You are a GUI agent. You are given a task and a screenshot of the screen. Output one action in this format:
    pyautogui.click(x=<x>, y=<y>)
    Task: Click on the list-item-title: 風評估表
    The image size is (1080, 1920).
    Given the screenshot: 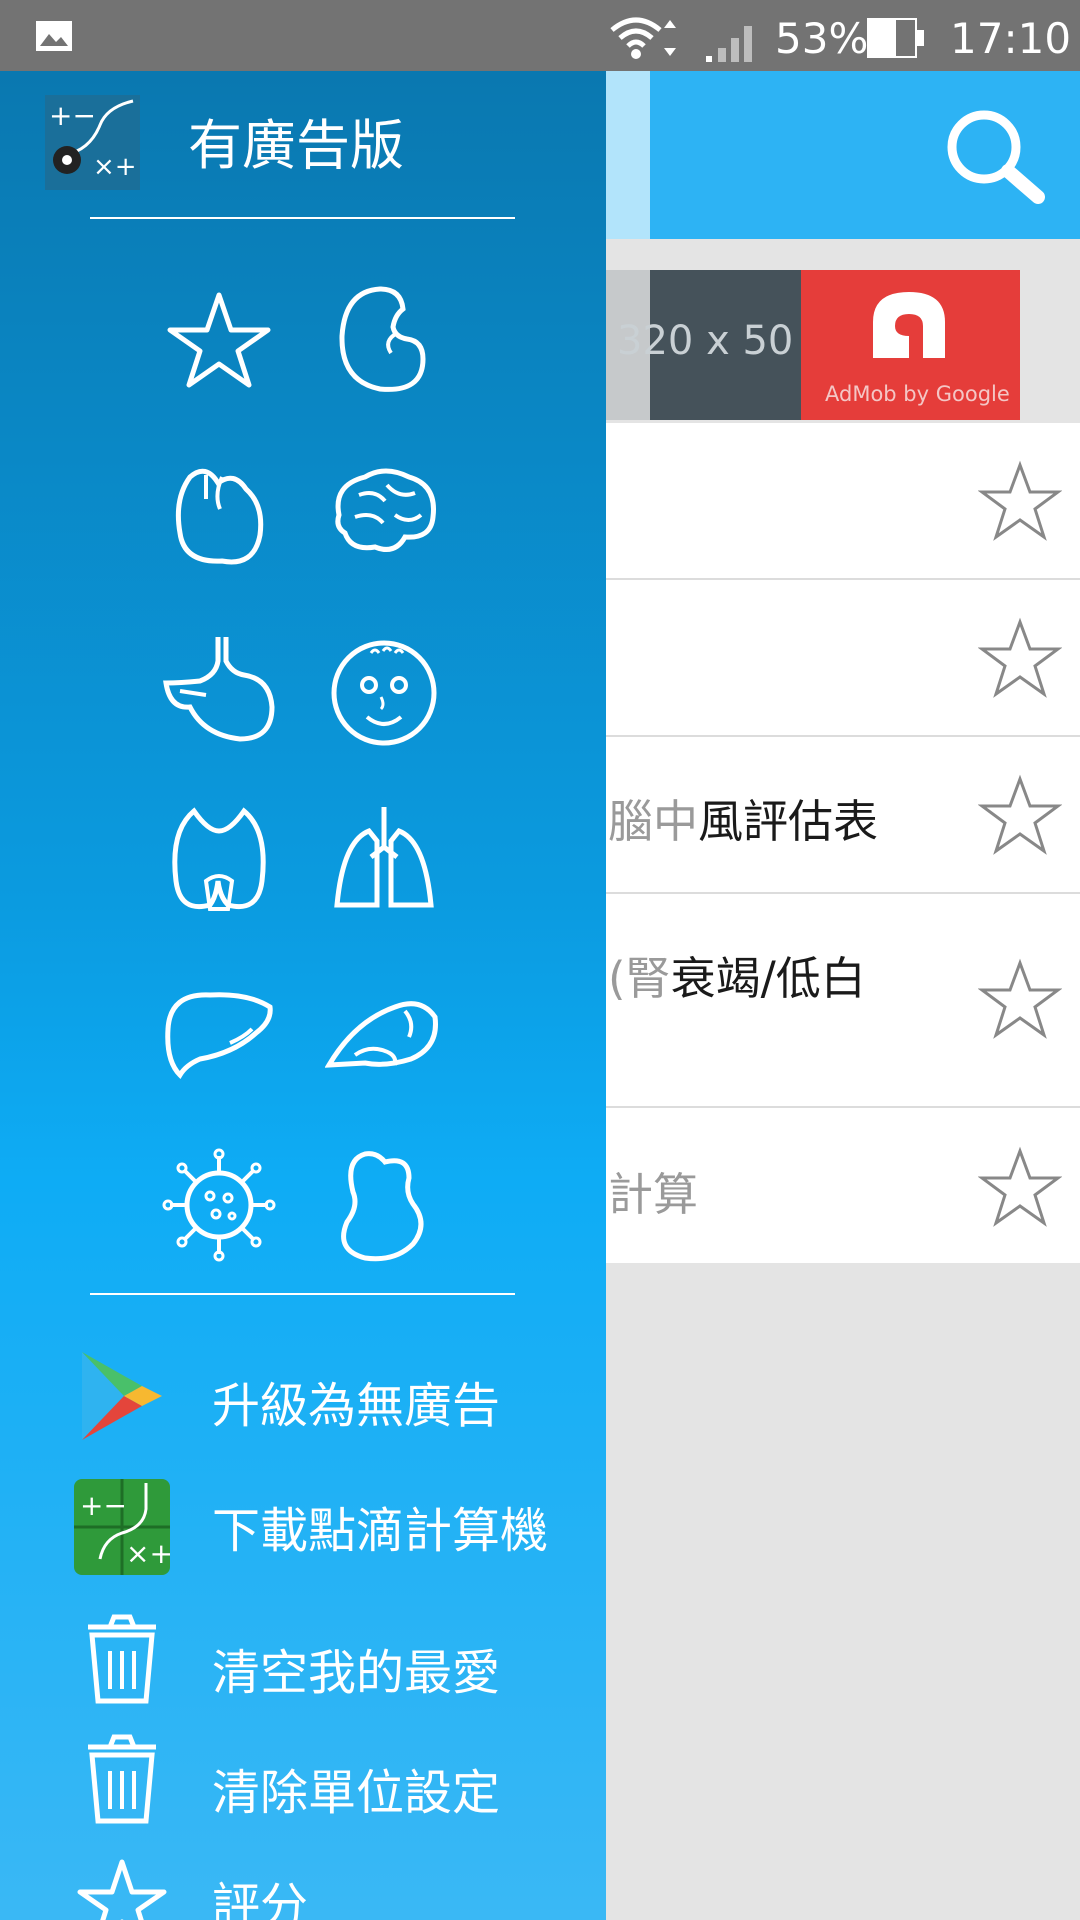 What is the action you would take?
    pyautogui.click(x=788, y=821)
    